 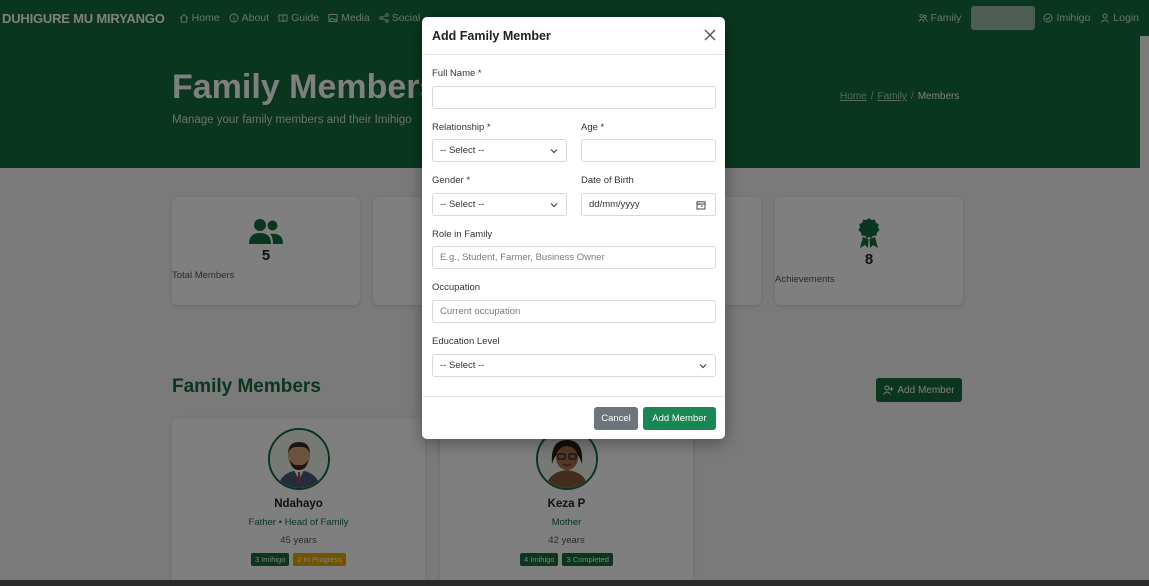 What do you see at coordinates (466, 341) in the screenshot?
I see `education-label: Education Level` at bounding box center [466, 341].